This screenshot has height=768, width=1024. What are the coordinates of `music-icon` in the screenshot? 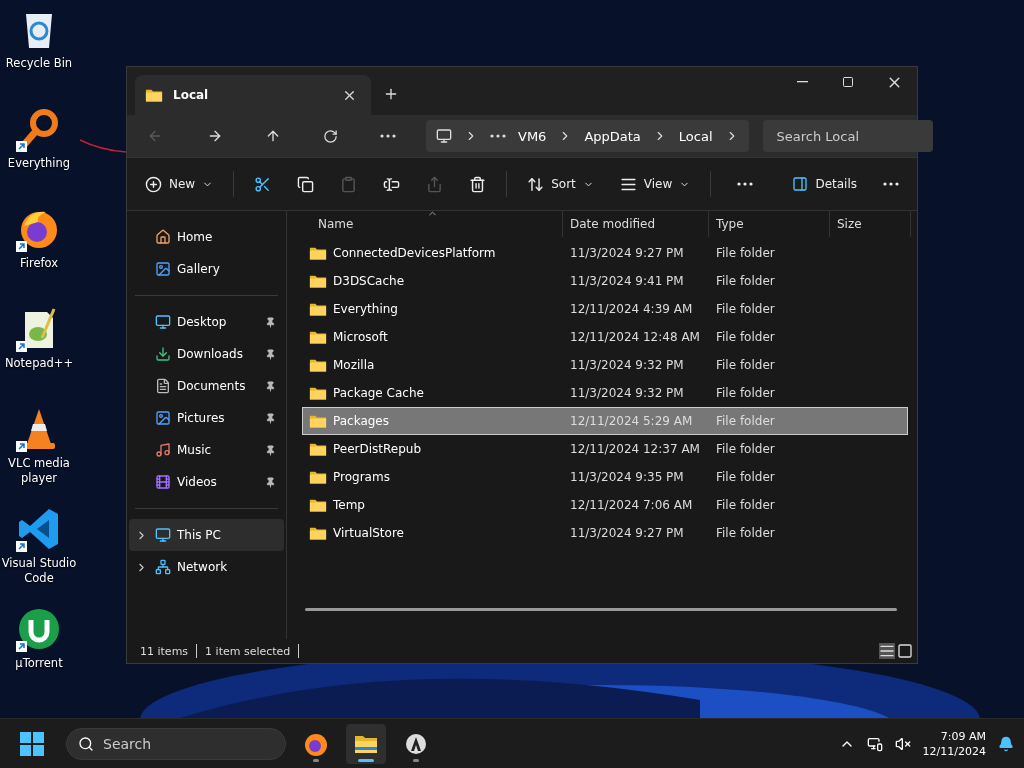 It's located at (163, 450).